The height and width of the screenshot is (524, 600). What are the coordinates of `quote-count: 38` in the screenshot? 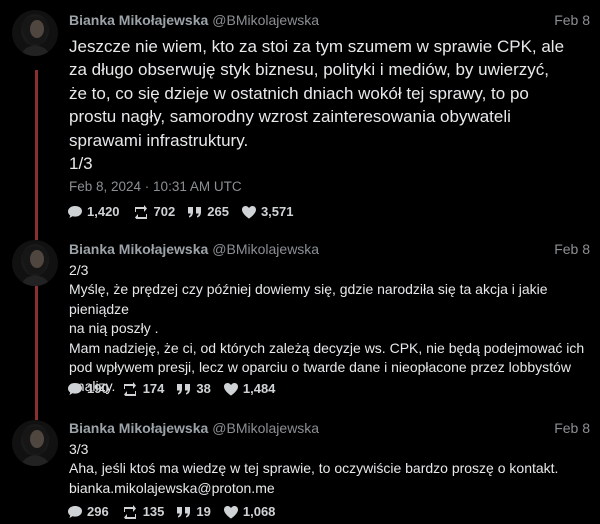 It's located at (203, 388).